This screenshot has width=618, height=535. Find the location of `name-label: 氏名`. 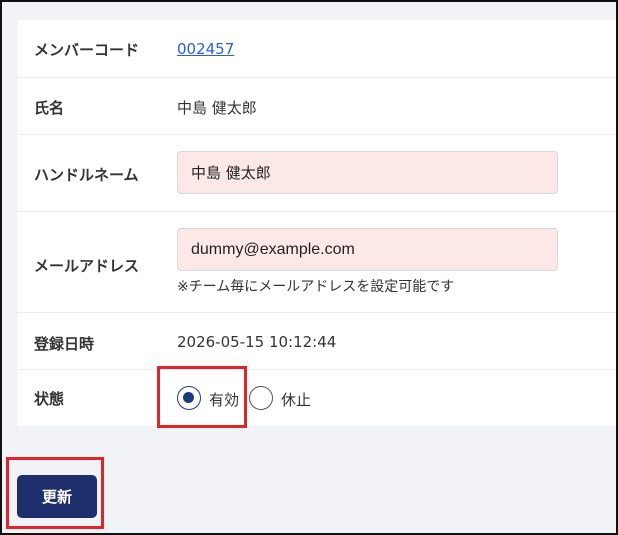

name-label: 氏名 is located at coordinates (49, 108).